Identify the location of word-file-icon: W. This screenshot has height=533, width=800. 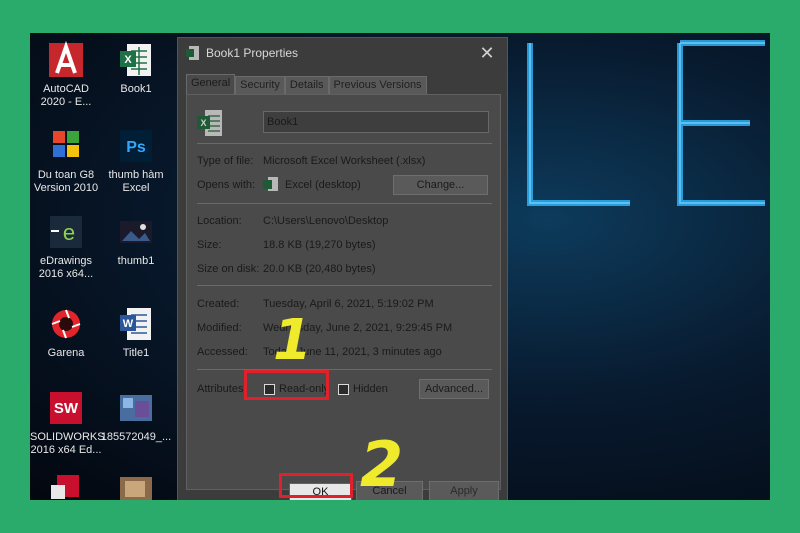
(135, 324).